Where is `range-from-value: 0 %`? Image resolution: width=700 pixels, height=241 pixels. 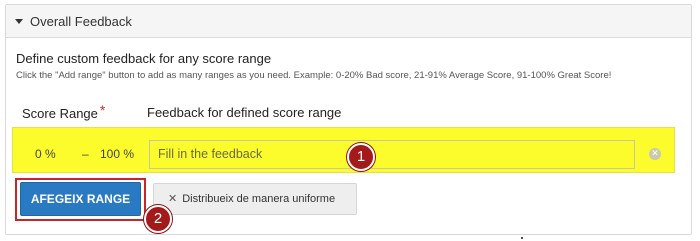 range-from-value: 0 % is located at coordinates (45, 154).